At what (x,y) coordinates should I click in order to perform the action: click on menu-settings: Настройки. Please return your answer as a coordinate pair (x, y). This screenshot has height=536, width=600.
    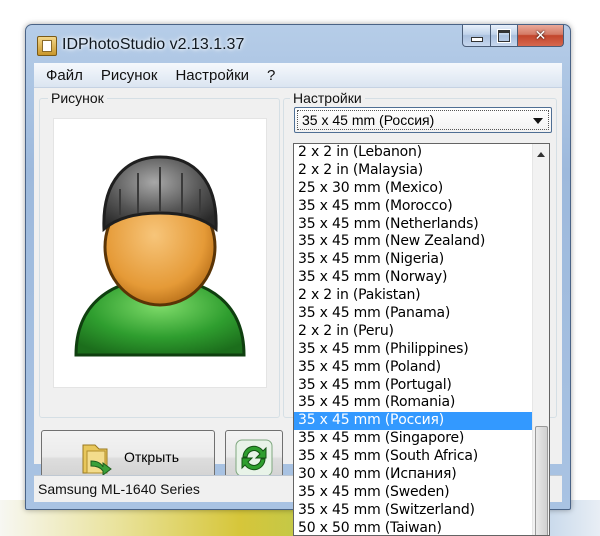
    Looking at the image, I should click on (212, 75).